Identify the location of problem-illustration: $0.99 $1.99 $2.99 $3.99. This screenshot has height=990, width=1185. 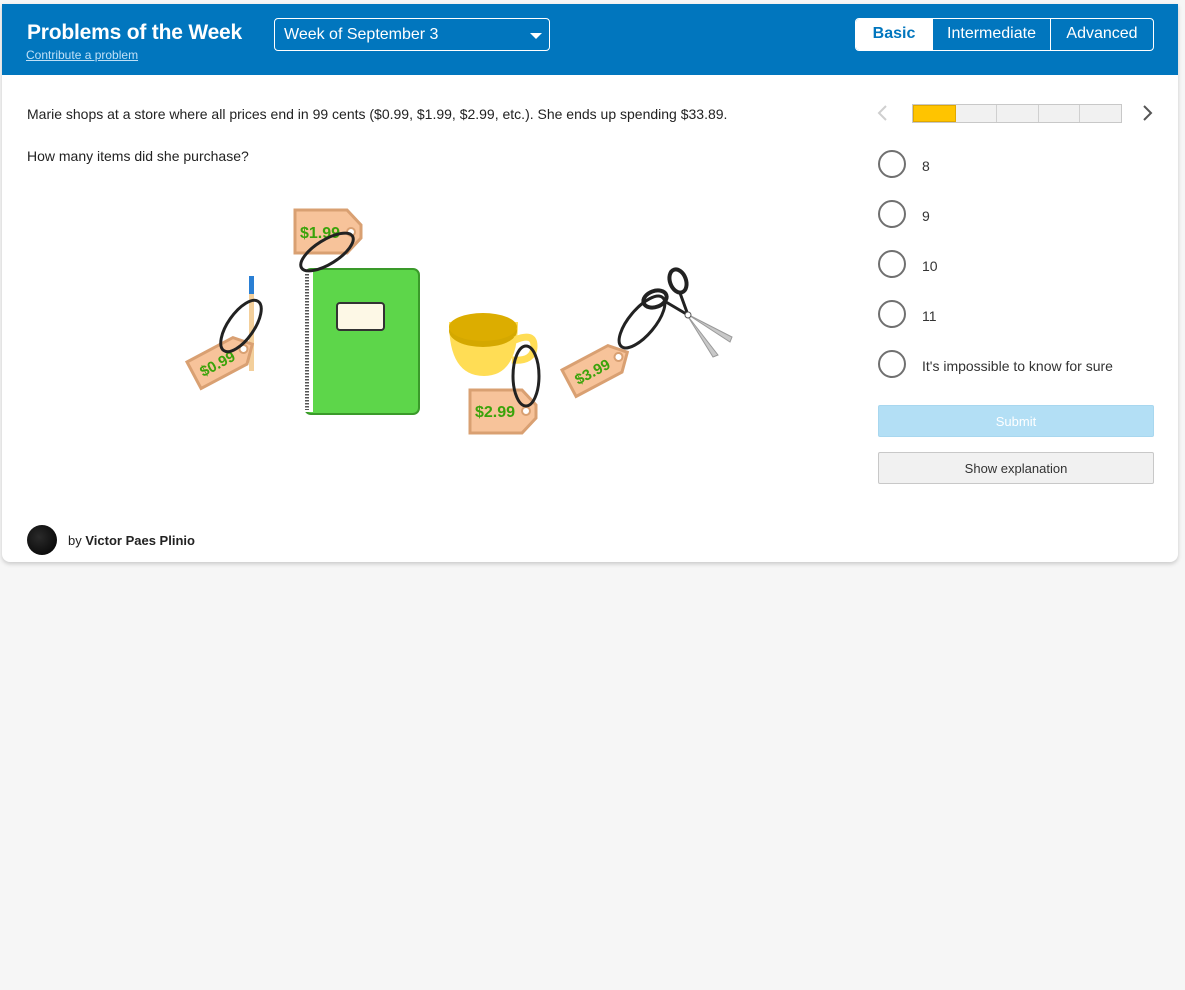
(458, 321).